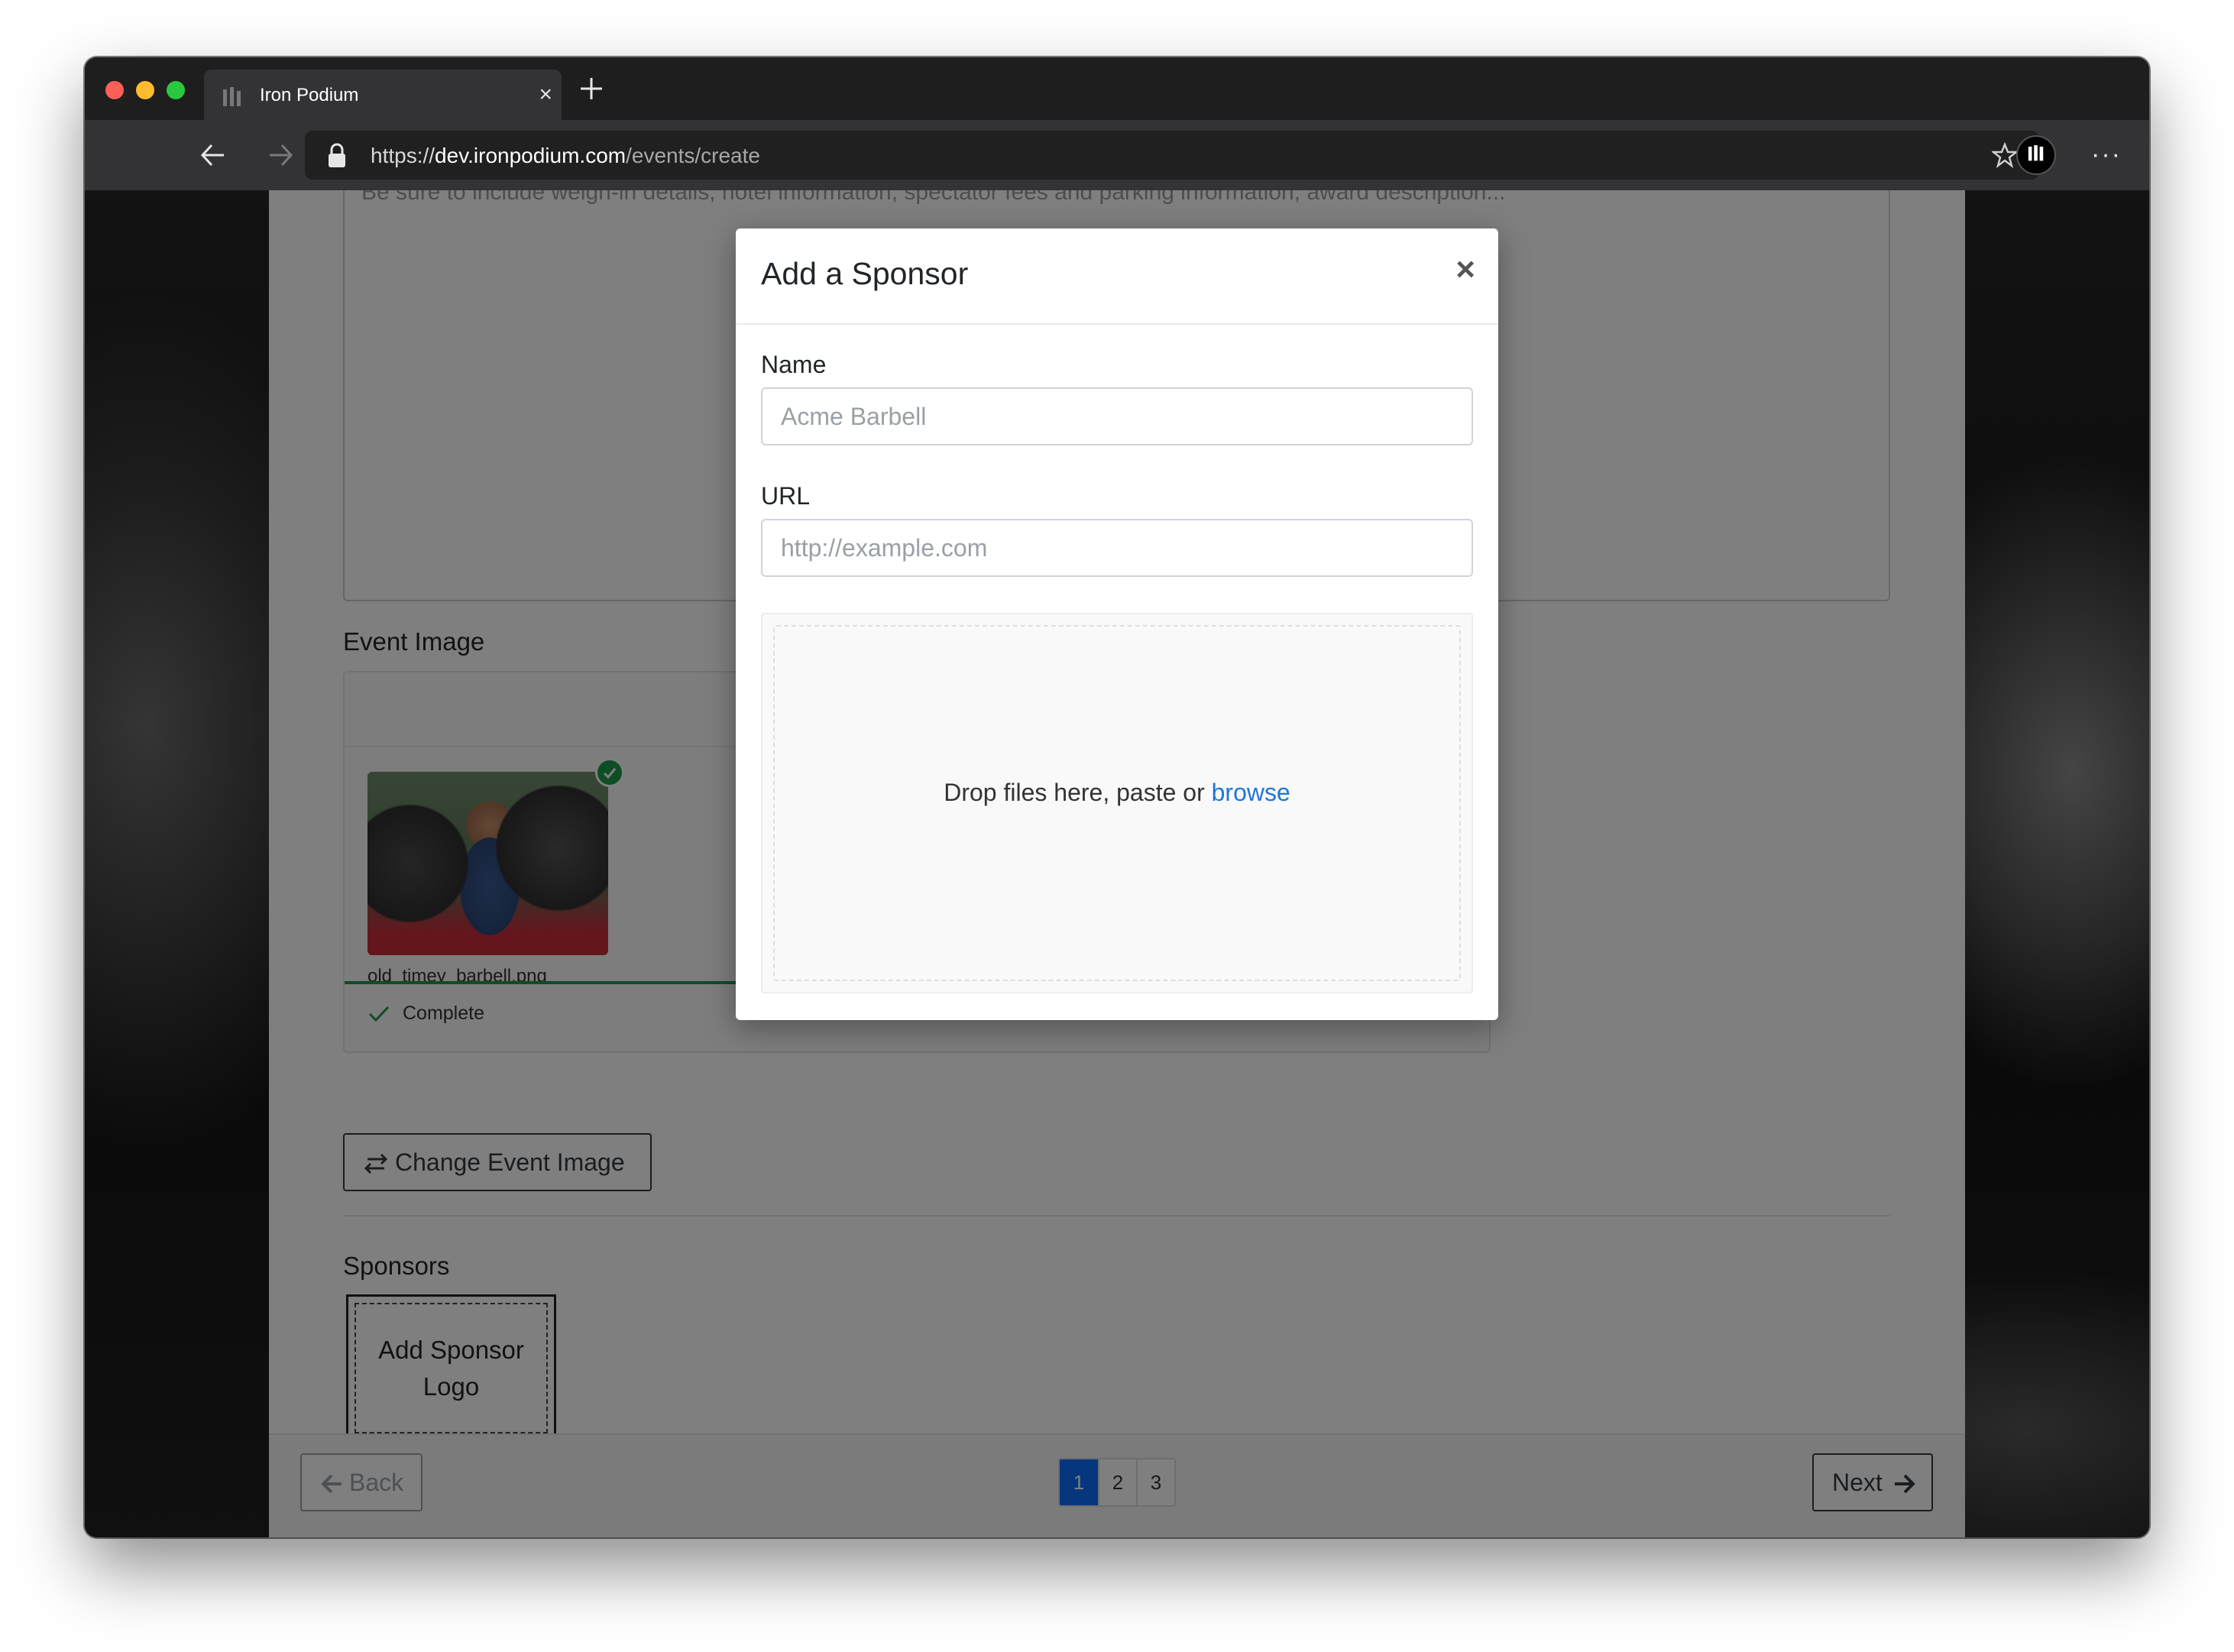  Describe the element at coordinates (232, 96) in the screenshot. I see `iron-podium-favicon-icon` at that location.